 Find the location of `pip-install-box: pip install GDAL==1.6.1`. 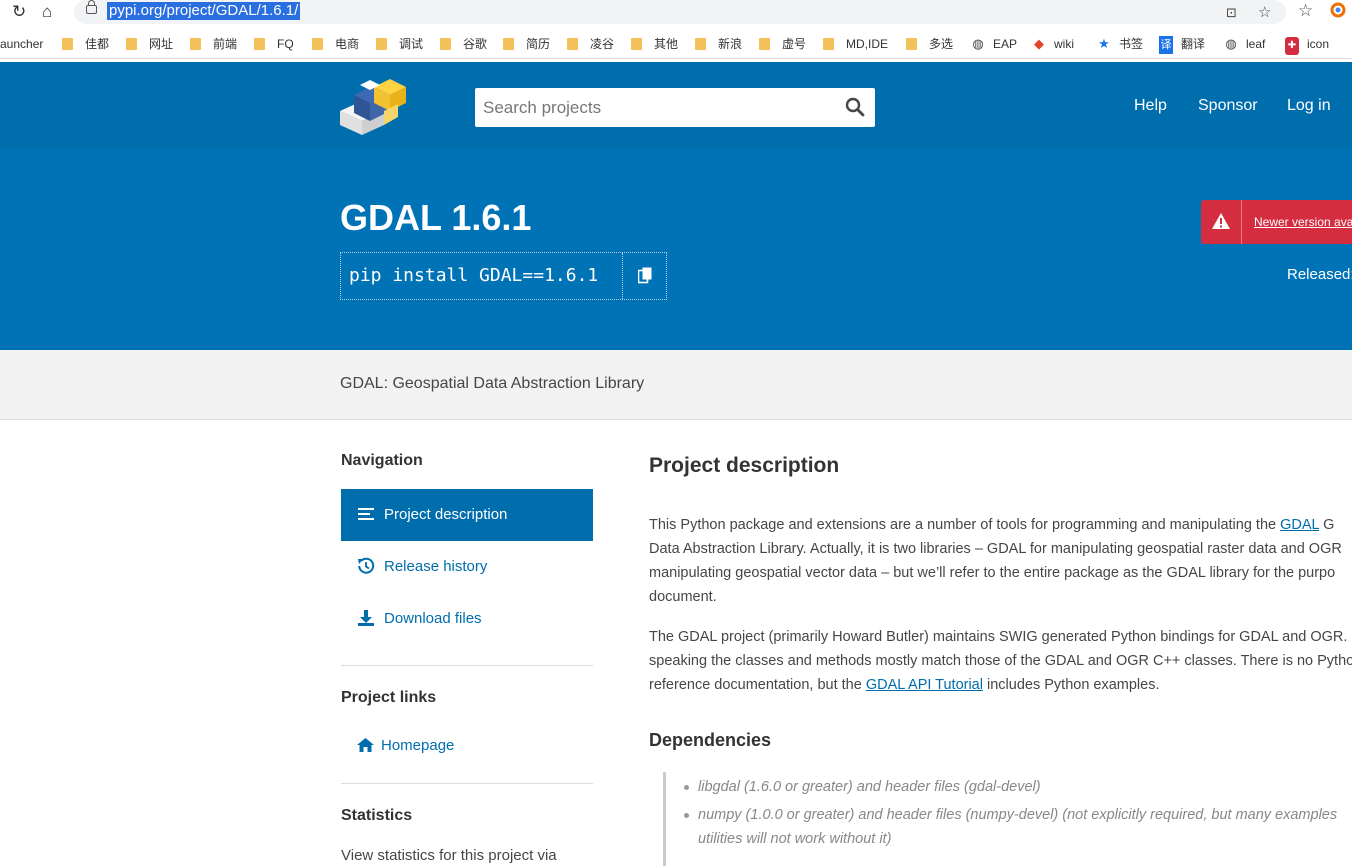

pip-install-box: pip install GDAL==1.6.1 is located at coordinates (503, 276).